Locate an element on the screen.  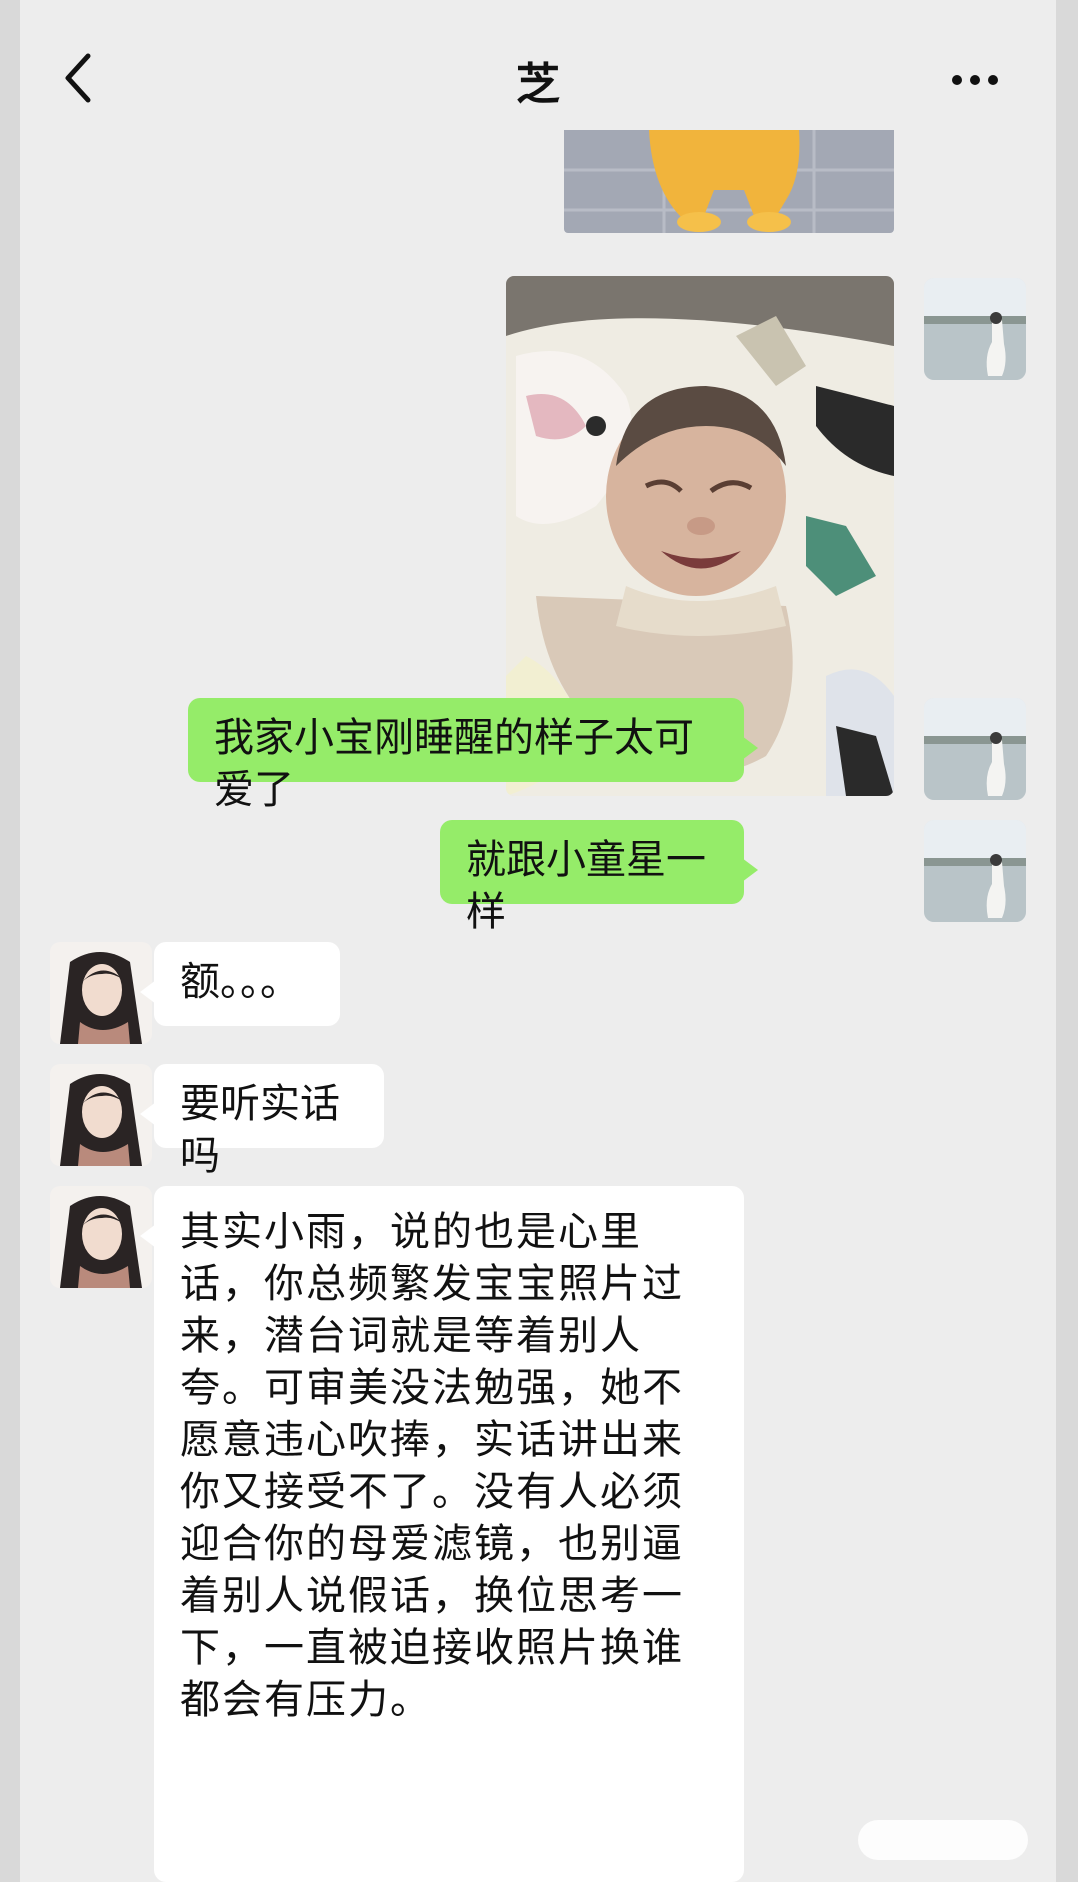
contact-message-bubble: 要听实话吗 is located at coordinates (262, 1121).